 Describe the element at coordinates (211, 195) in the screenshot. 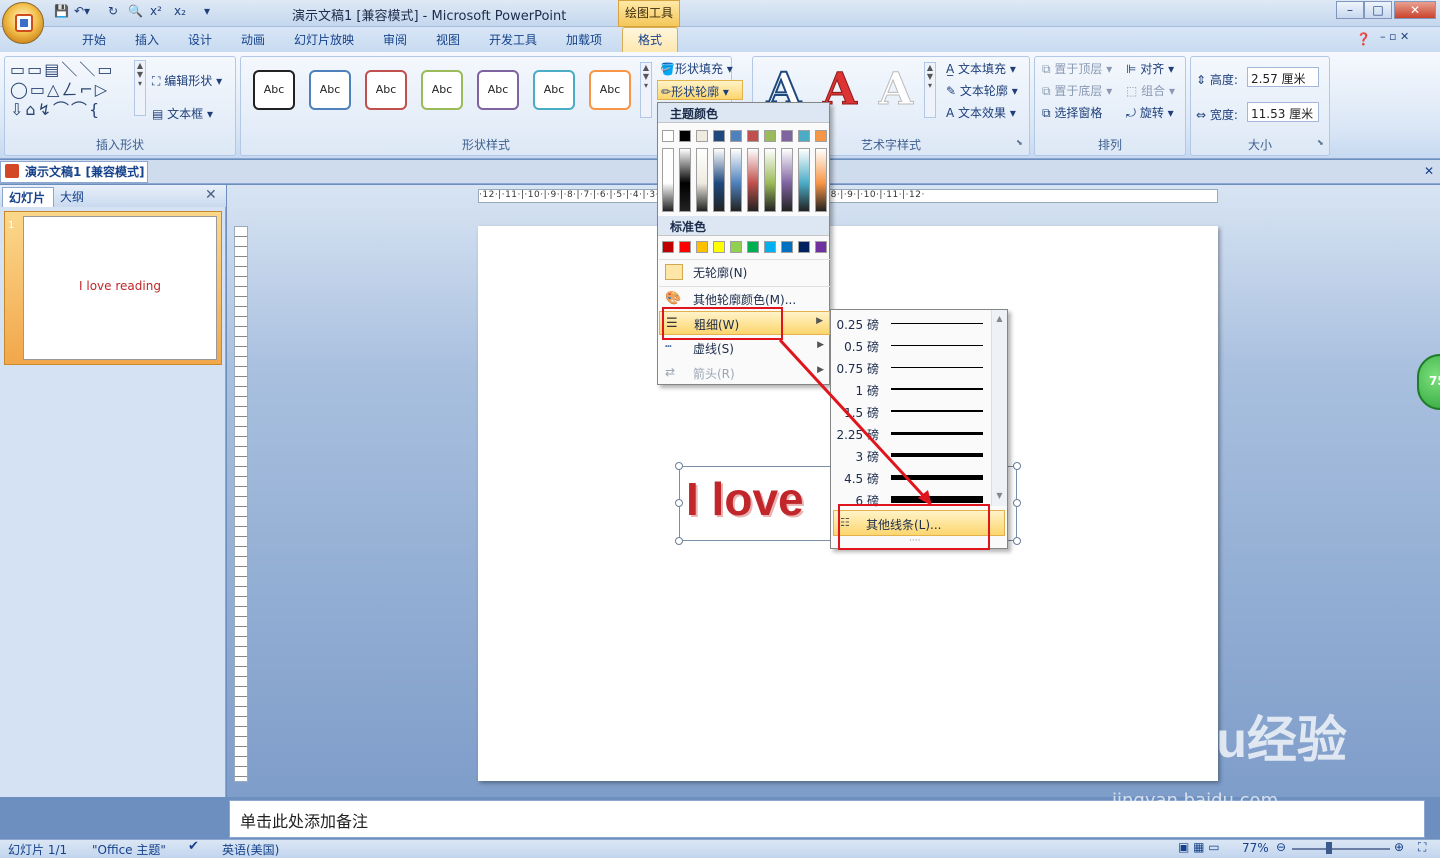

I see `close-pane-icon: ✕` at that location.